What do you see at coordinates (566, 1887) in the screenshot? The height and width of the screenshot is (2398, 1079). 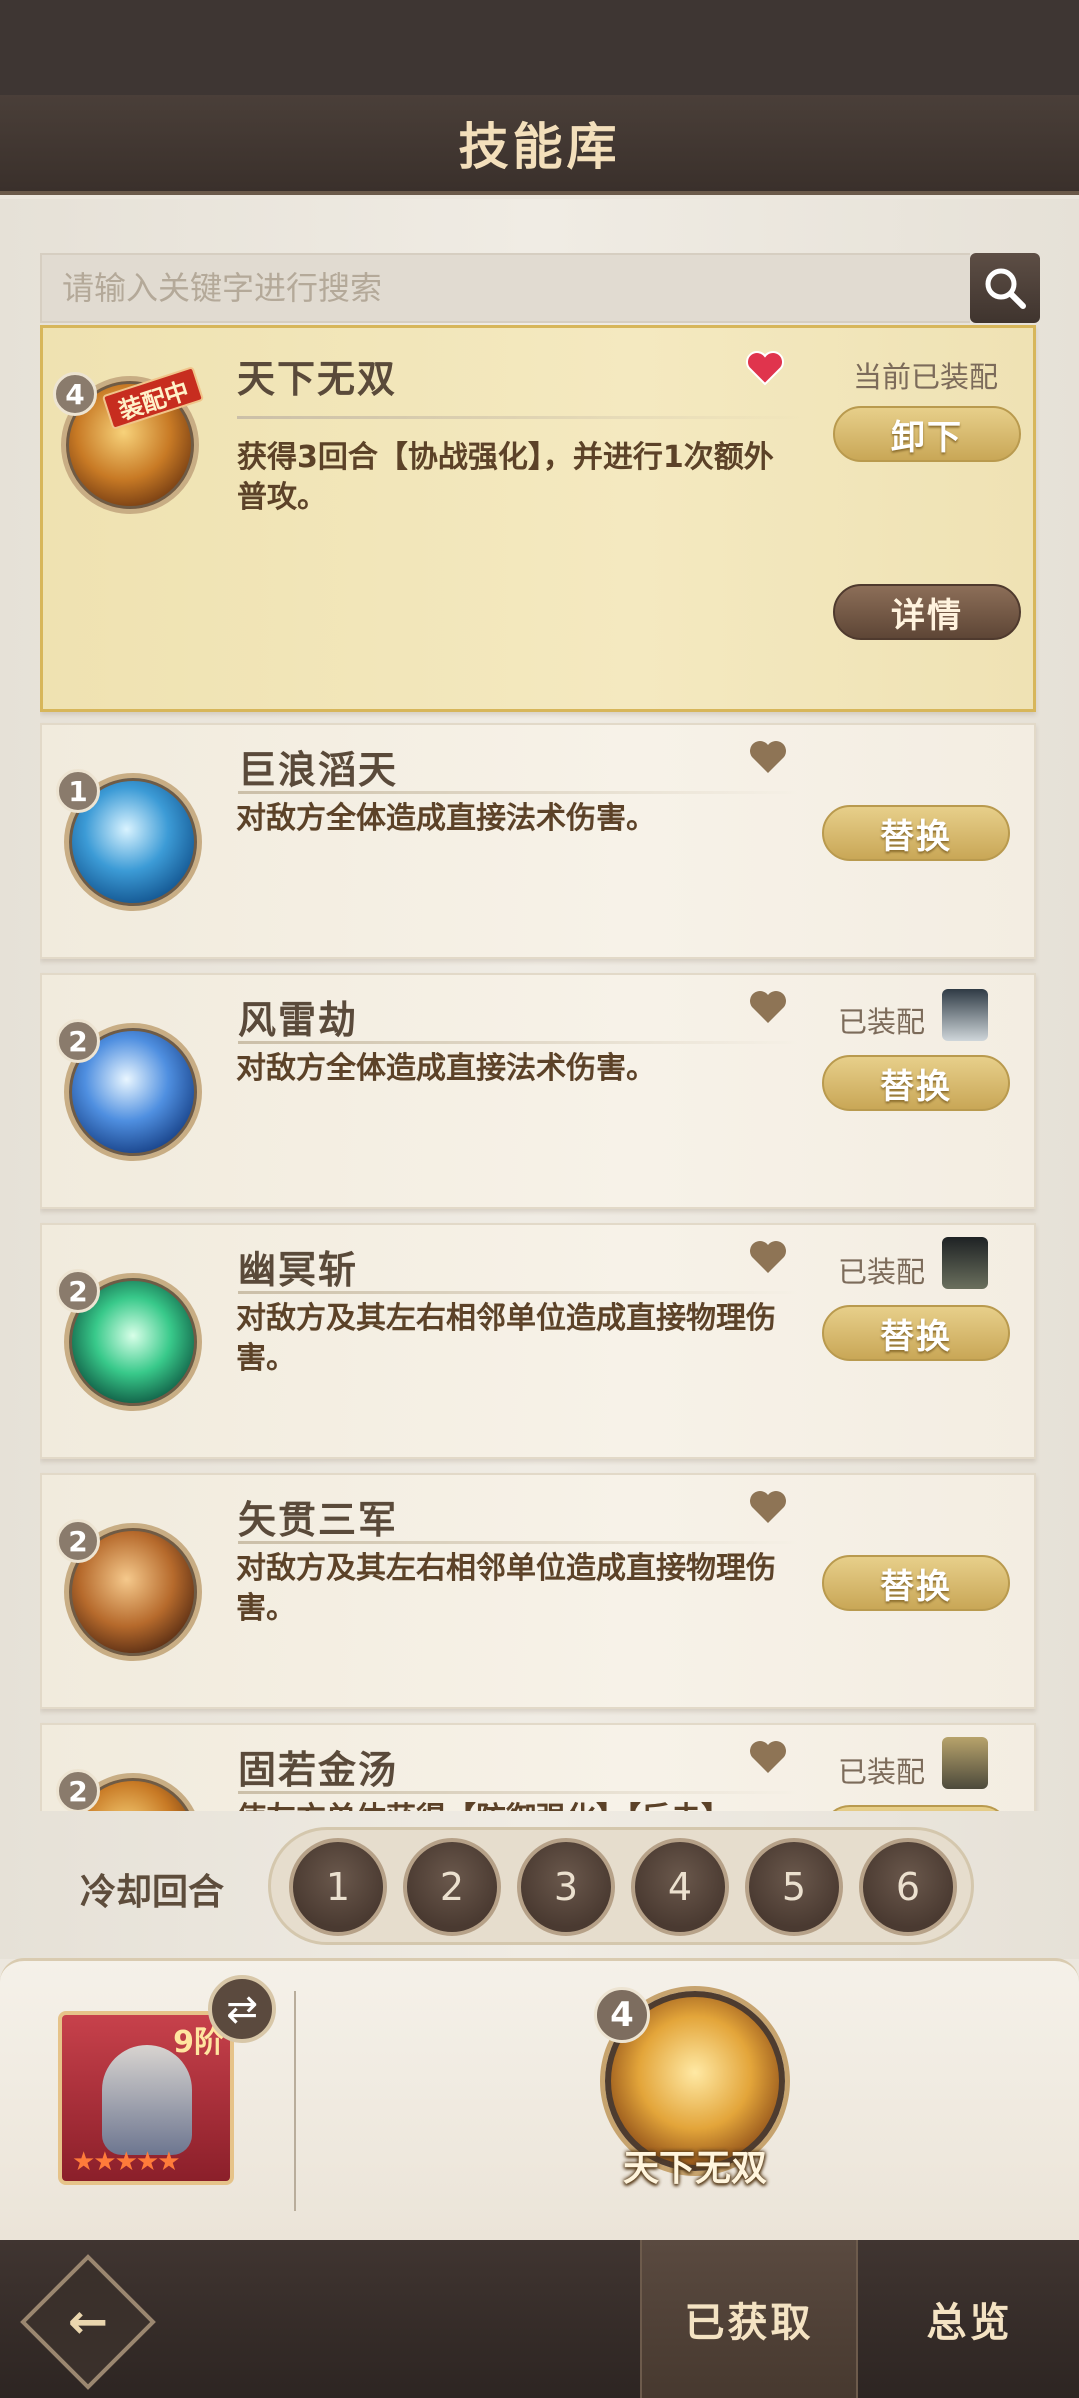 I see `cooldown-option-3: 3` at bounding box center [566, 1887].